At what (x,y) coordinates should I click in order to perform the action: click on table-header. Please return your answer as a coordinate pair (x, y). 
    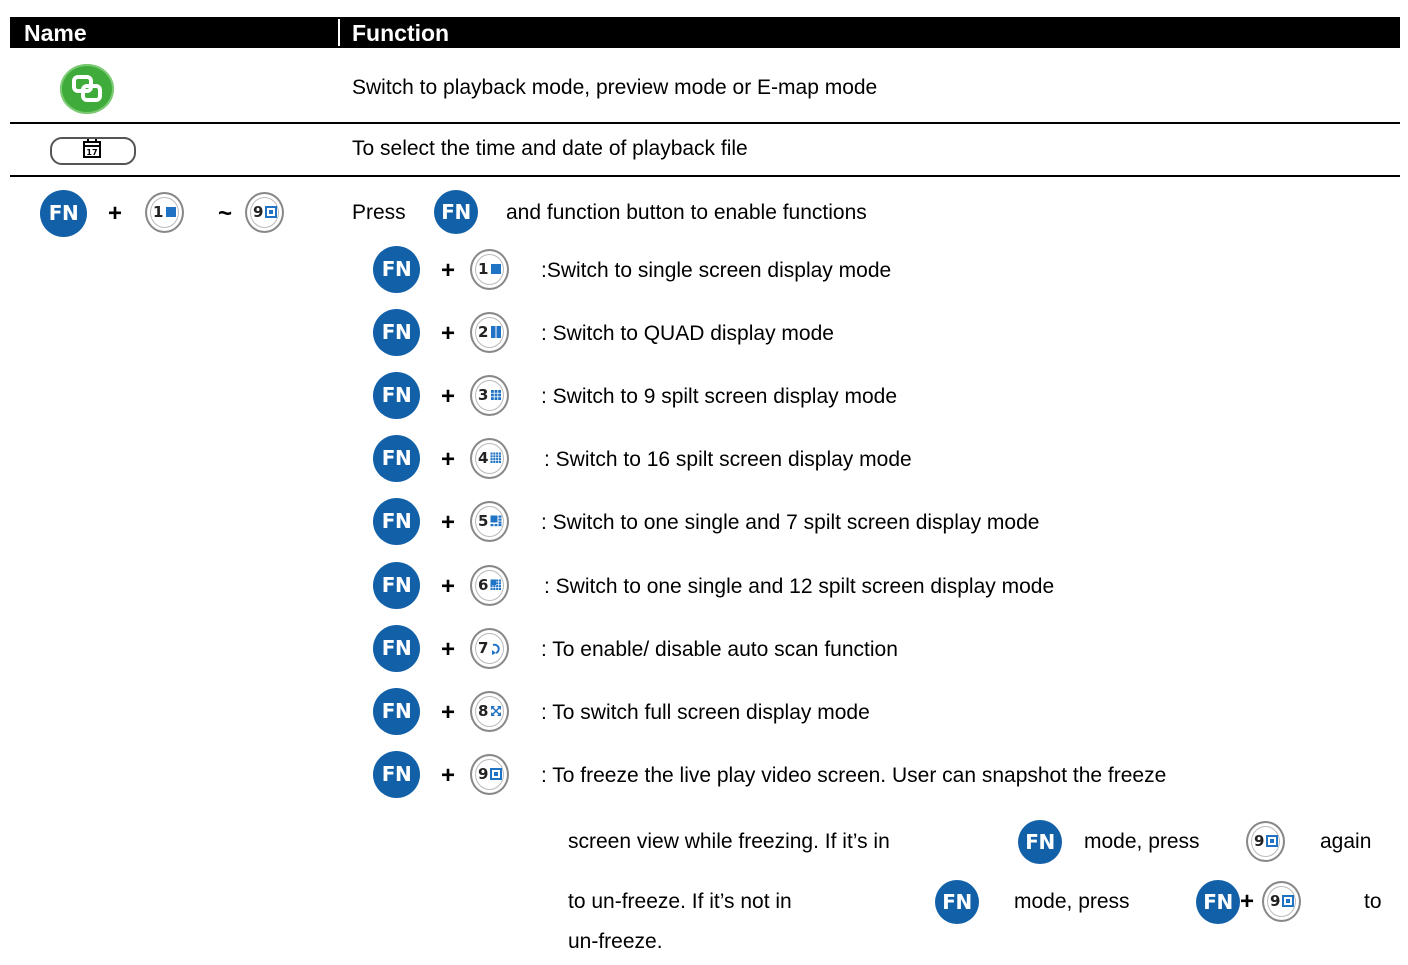
    Looking at the image, I should click on (705, 32).